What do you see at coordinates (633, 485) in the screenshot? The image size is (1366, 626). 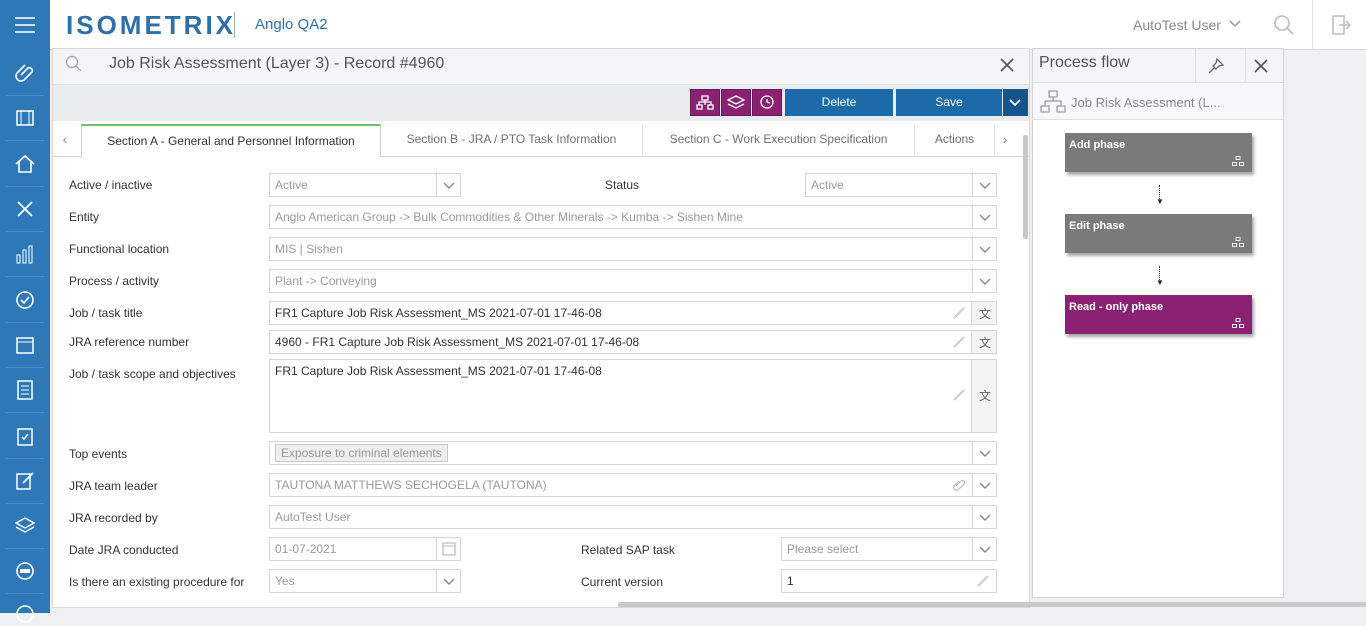 I see `team-leader-select: TAUTONA MATTHEWS SECHOGELA (TAUTONA)` at bounding box center [633, 485].